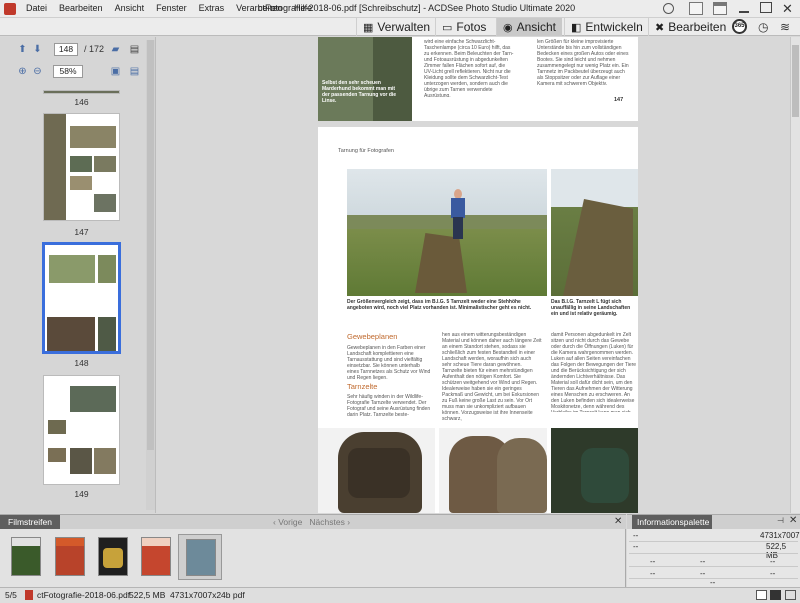  I want to click on divider, so click(713, 553).